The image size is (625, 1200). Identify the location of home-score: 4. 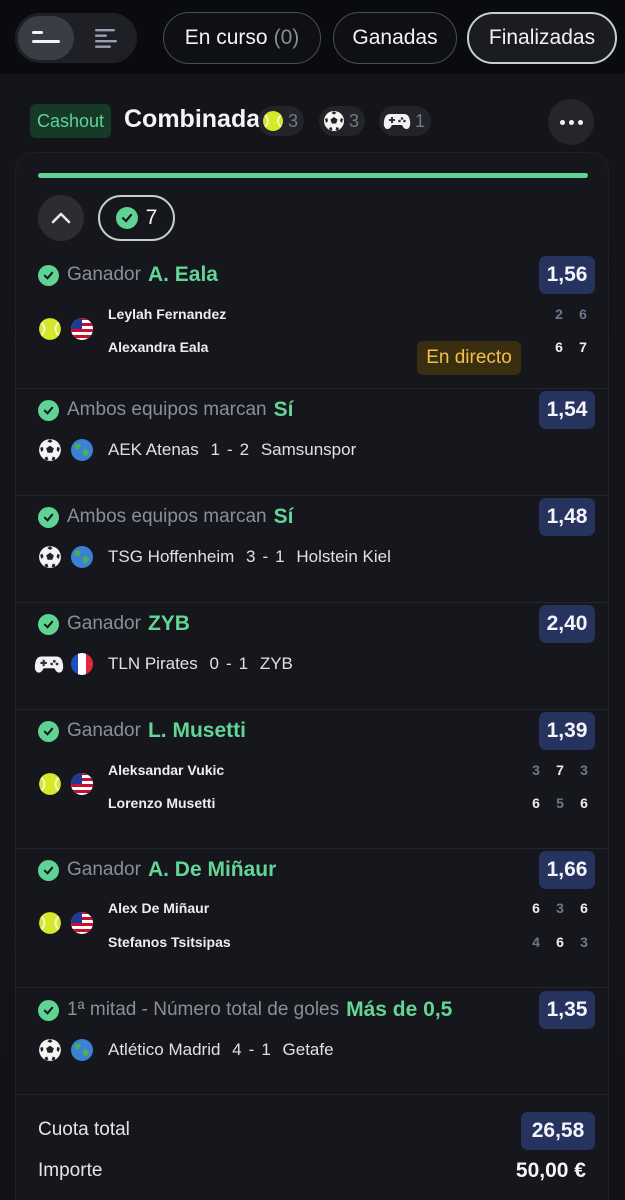
(237, 1049).